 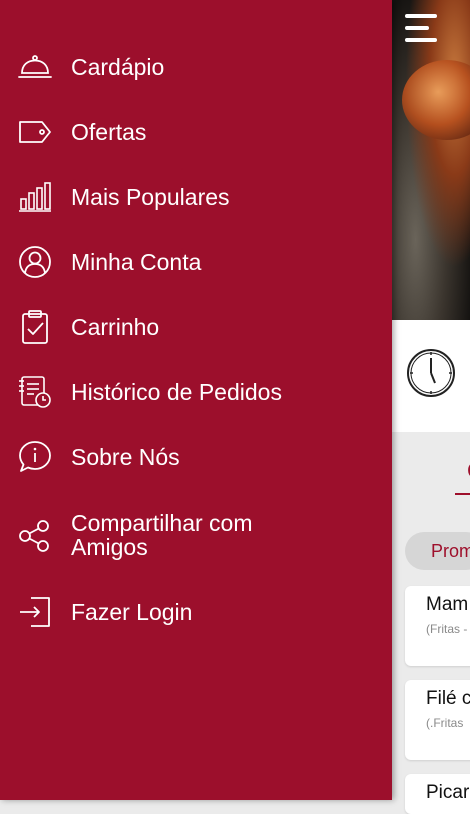 I want to click on menu-item-label: Cardápio, so click(x=118, y=67).